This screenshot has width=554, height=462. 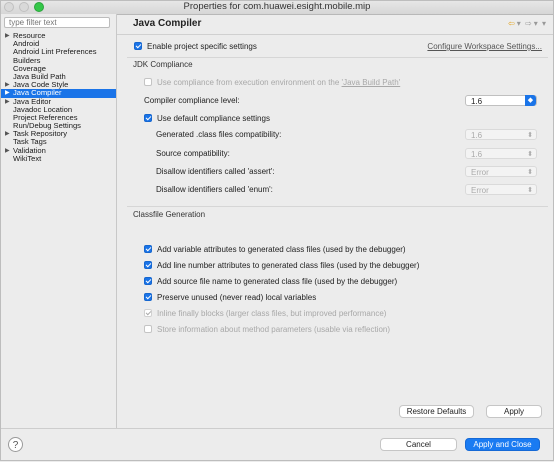 I want to click on classfile-section-title: Classfile Generation, so click(x=169, y=214).